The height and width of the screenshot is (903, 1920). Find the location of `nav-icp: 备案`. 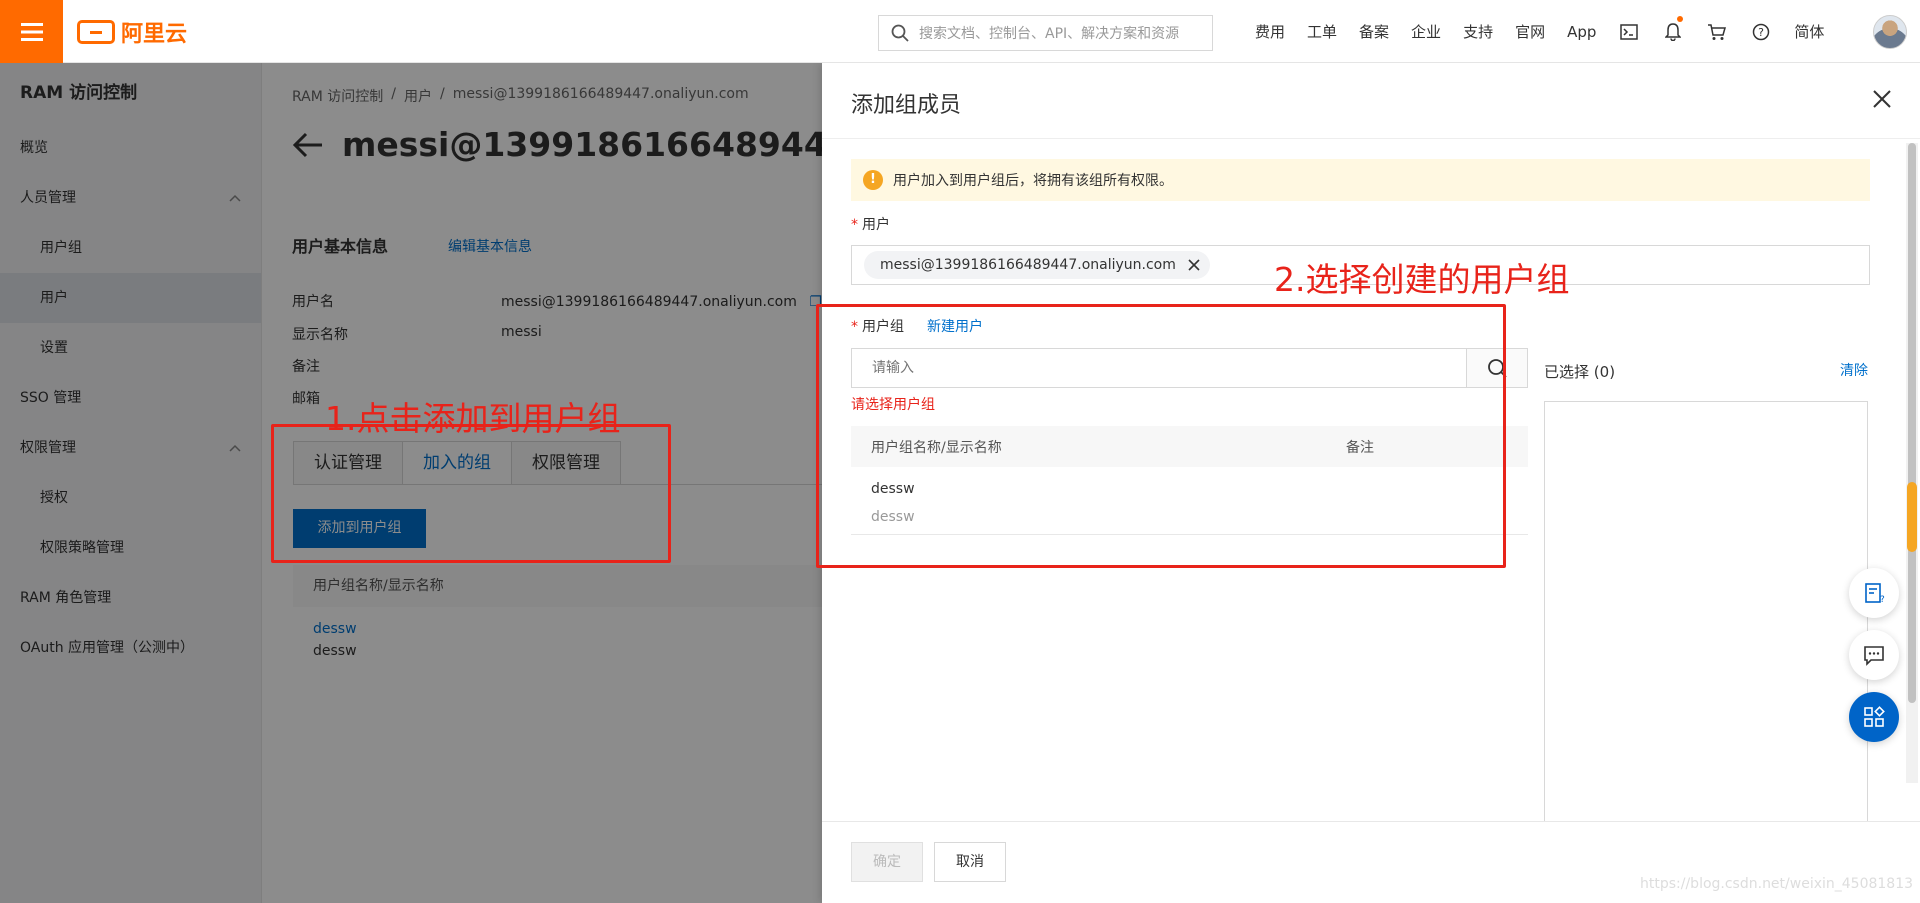

nav-icp: 备案 is located at coordinates (1374, 31).